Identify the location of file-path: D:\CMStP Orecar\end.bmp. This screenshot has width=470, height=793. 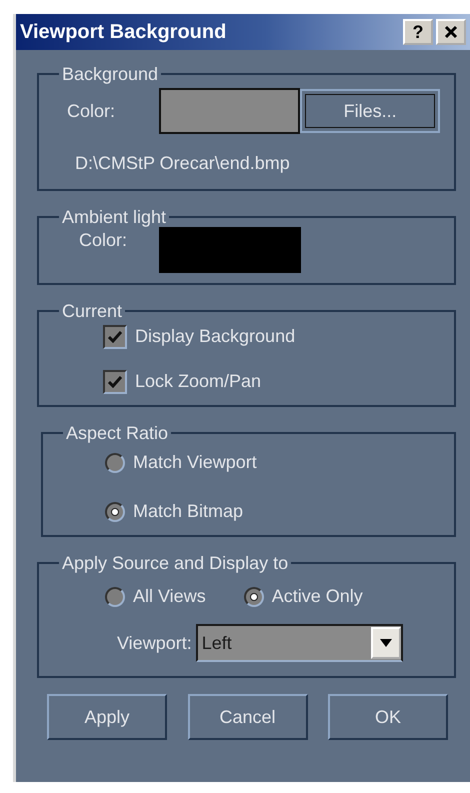
(183, 163).